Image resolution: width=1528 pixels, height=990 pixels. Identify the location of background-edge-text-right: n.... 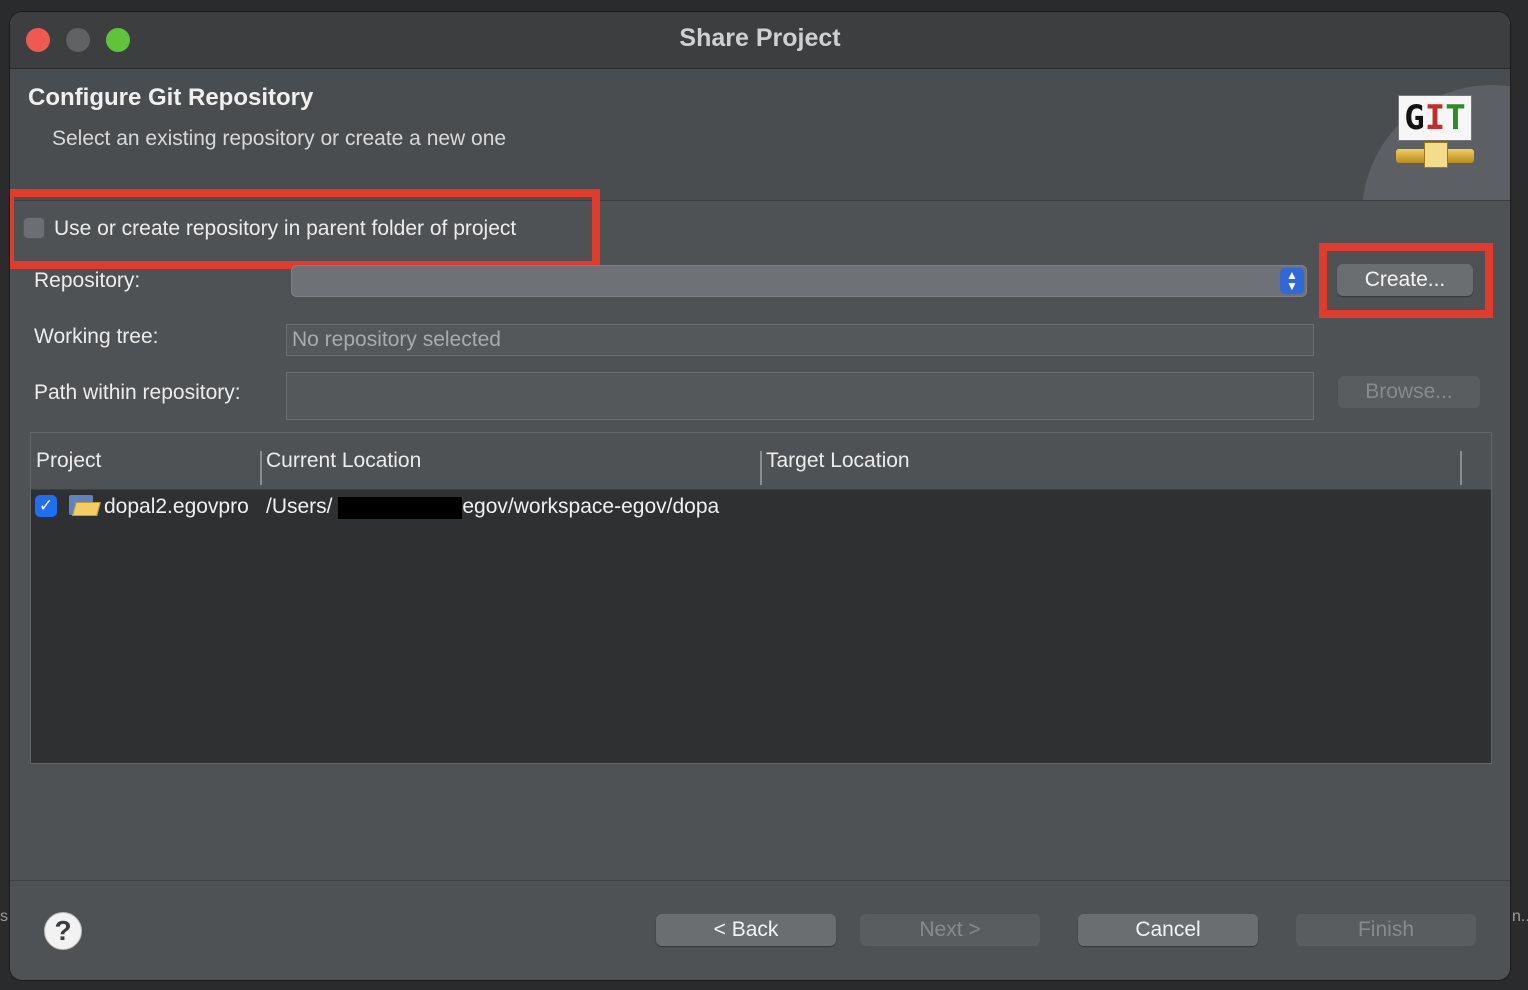
(1520, 916).